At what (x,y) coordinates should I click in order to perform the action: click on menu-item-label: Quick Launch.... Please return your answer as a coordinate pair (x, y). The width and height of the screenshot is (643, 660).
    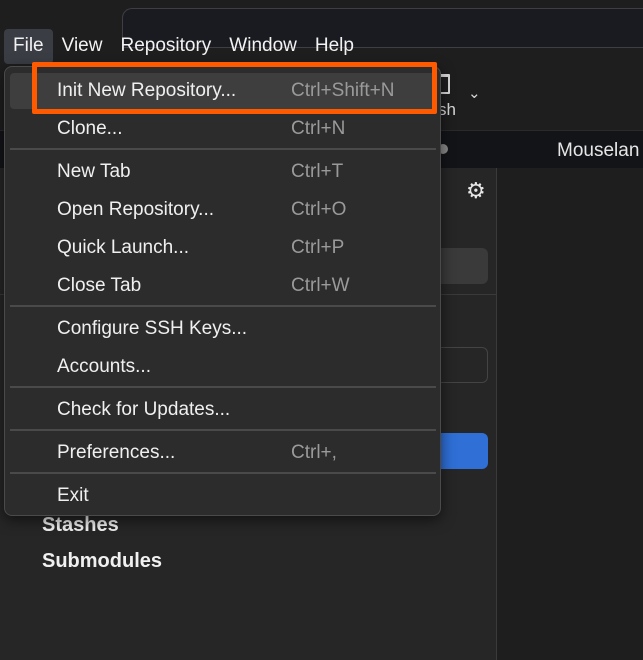
    Looking at the image, I should click on (123, 247).